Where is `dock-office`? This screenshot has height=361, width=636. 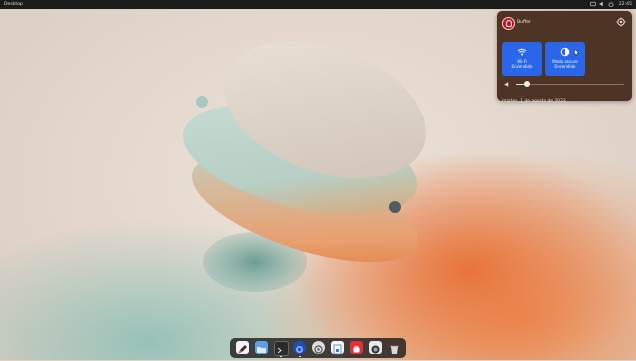
dock-office is located at coordinates (337, 348).